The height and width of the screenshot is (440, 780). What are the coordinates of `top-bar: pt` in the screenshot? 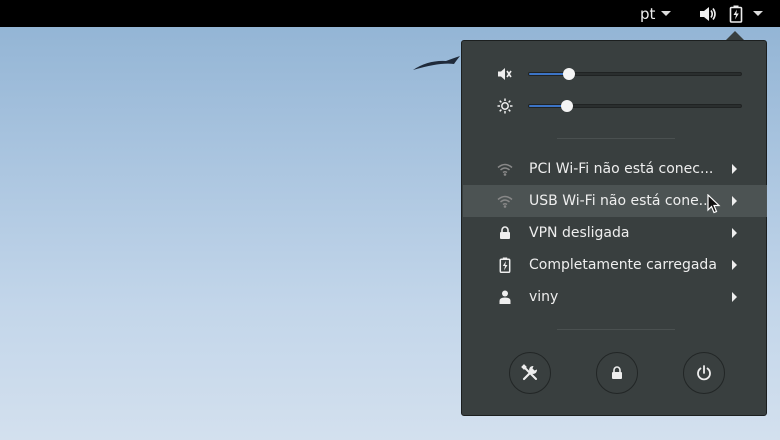 It's located at (390, 13).